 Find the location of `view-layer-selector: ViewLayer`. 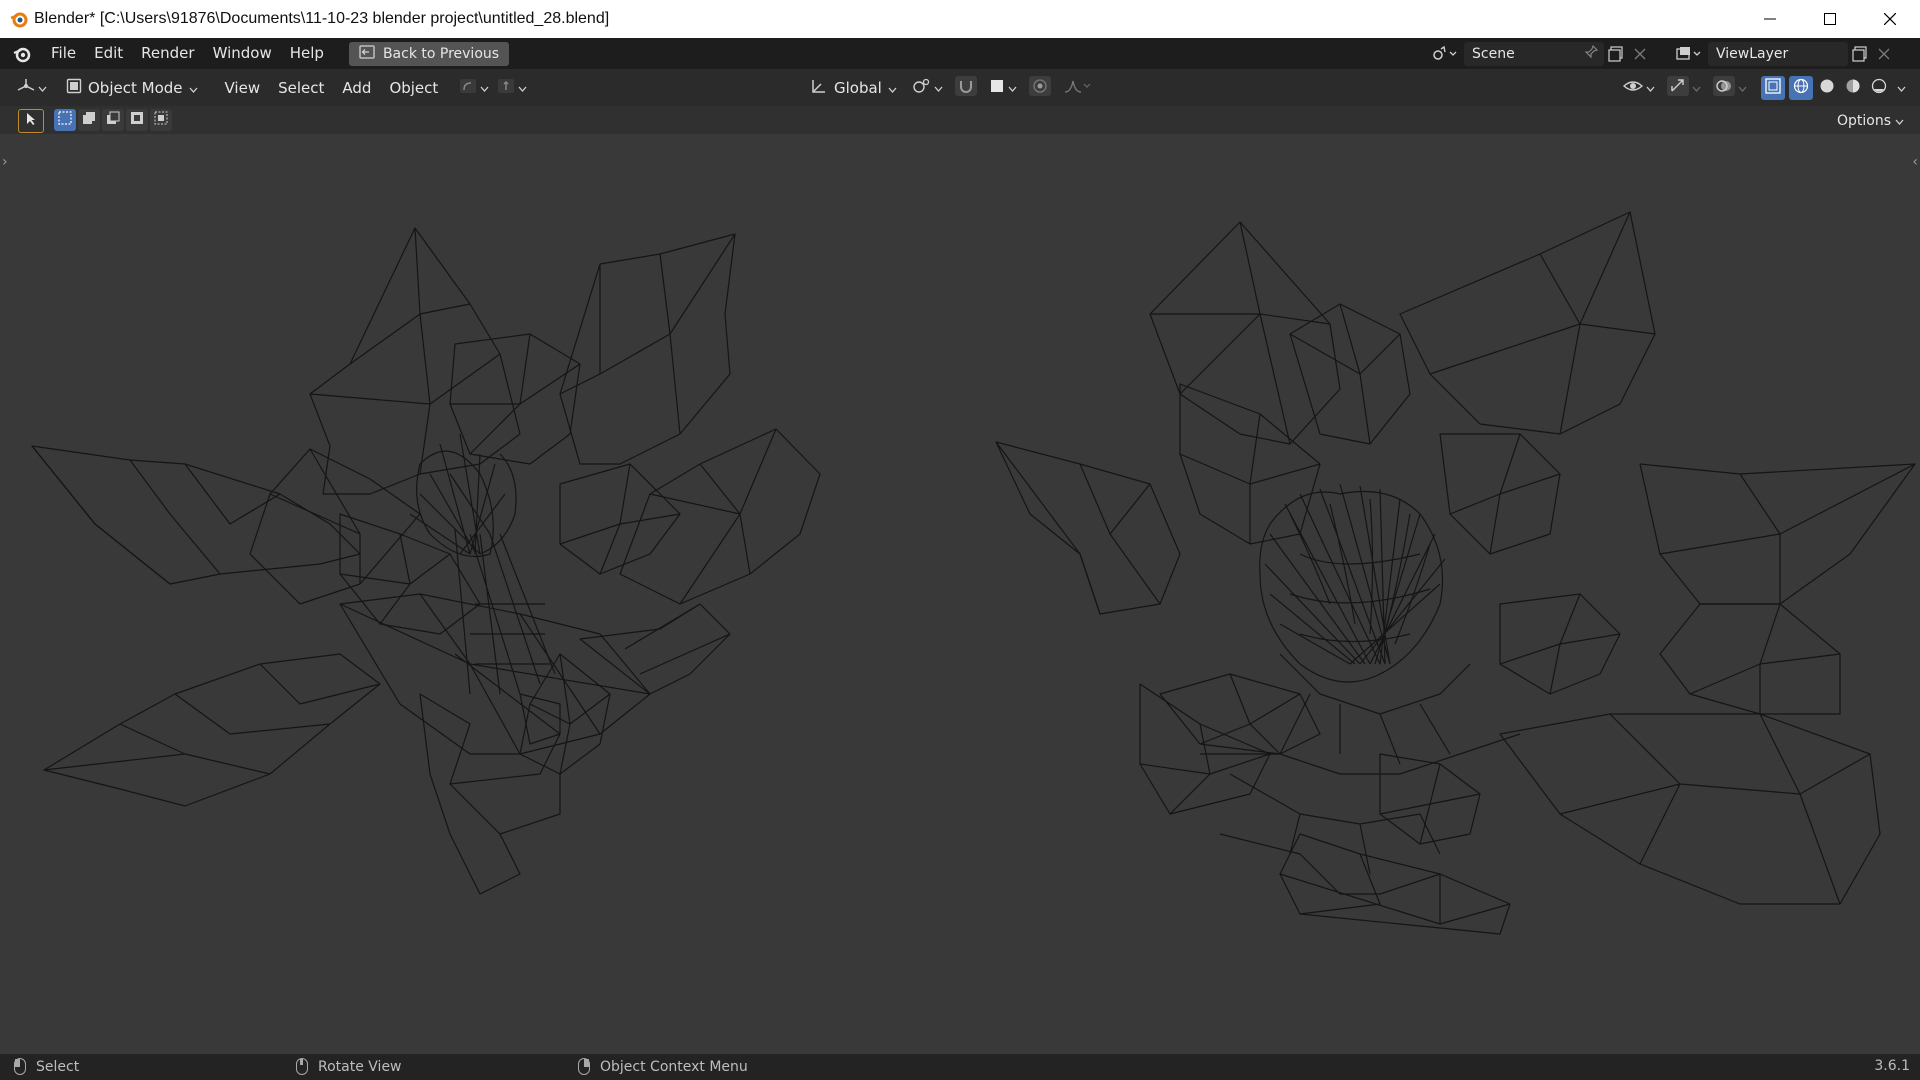

view-layer-selector: ViewLayer is located at coordinates (1784, 54).